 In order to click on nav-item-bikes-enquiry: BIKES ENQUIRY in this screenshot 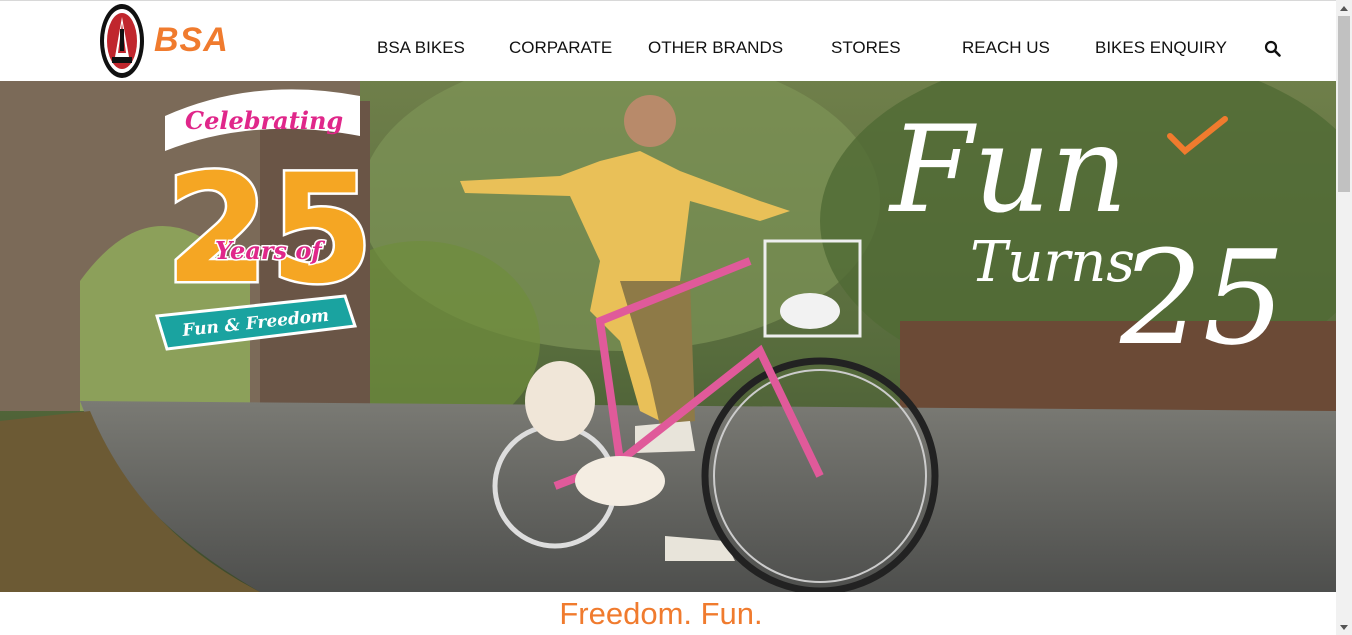, I will do `click(1161, 48)`.